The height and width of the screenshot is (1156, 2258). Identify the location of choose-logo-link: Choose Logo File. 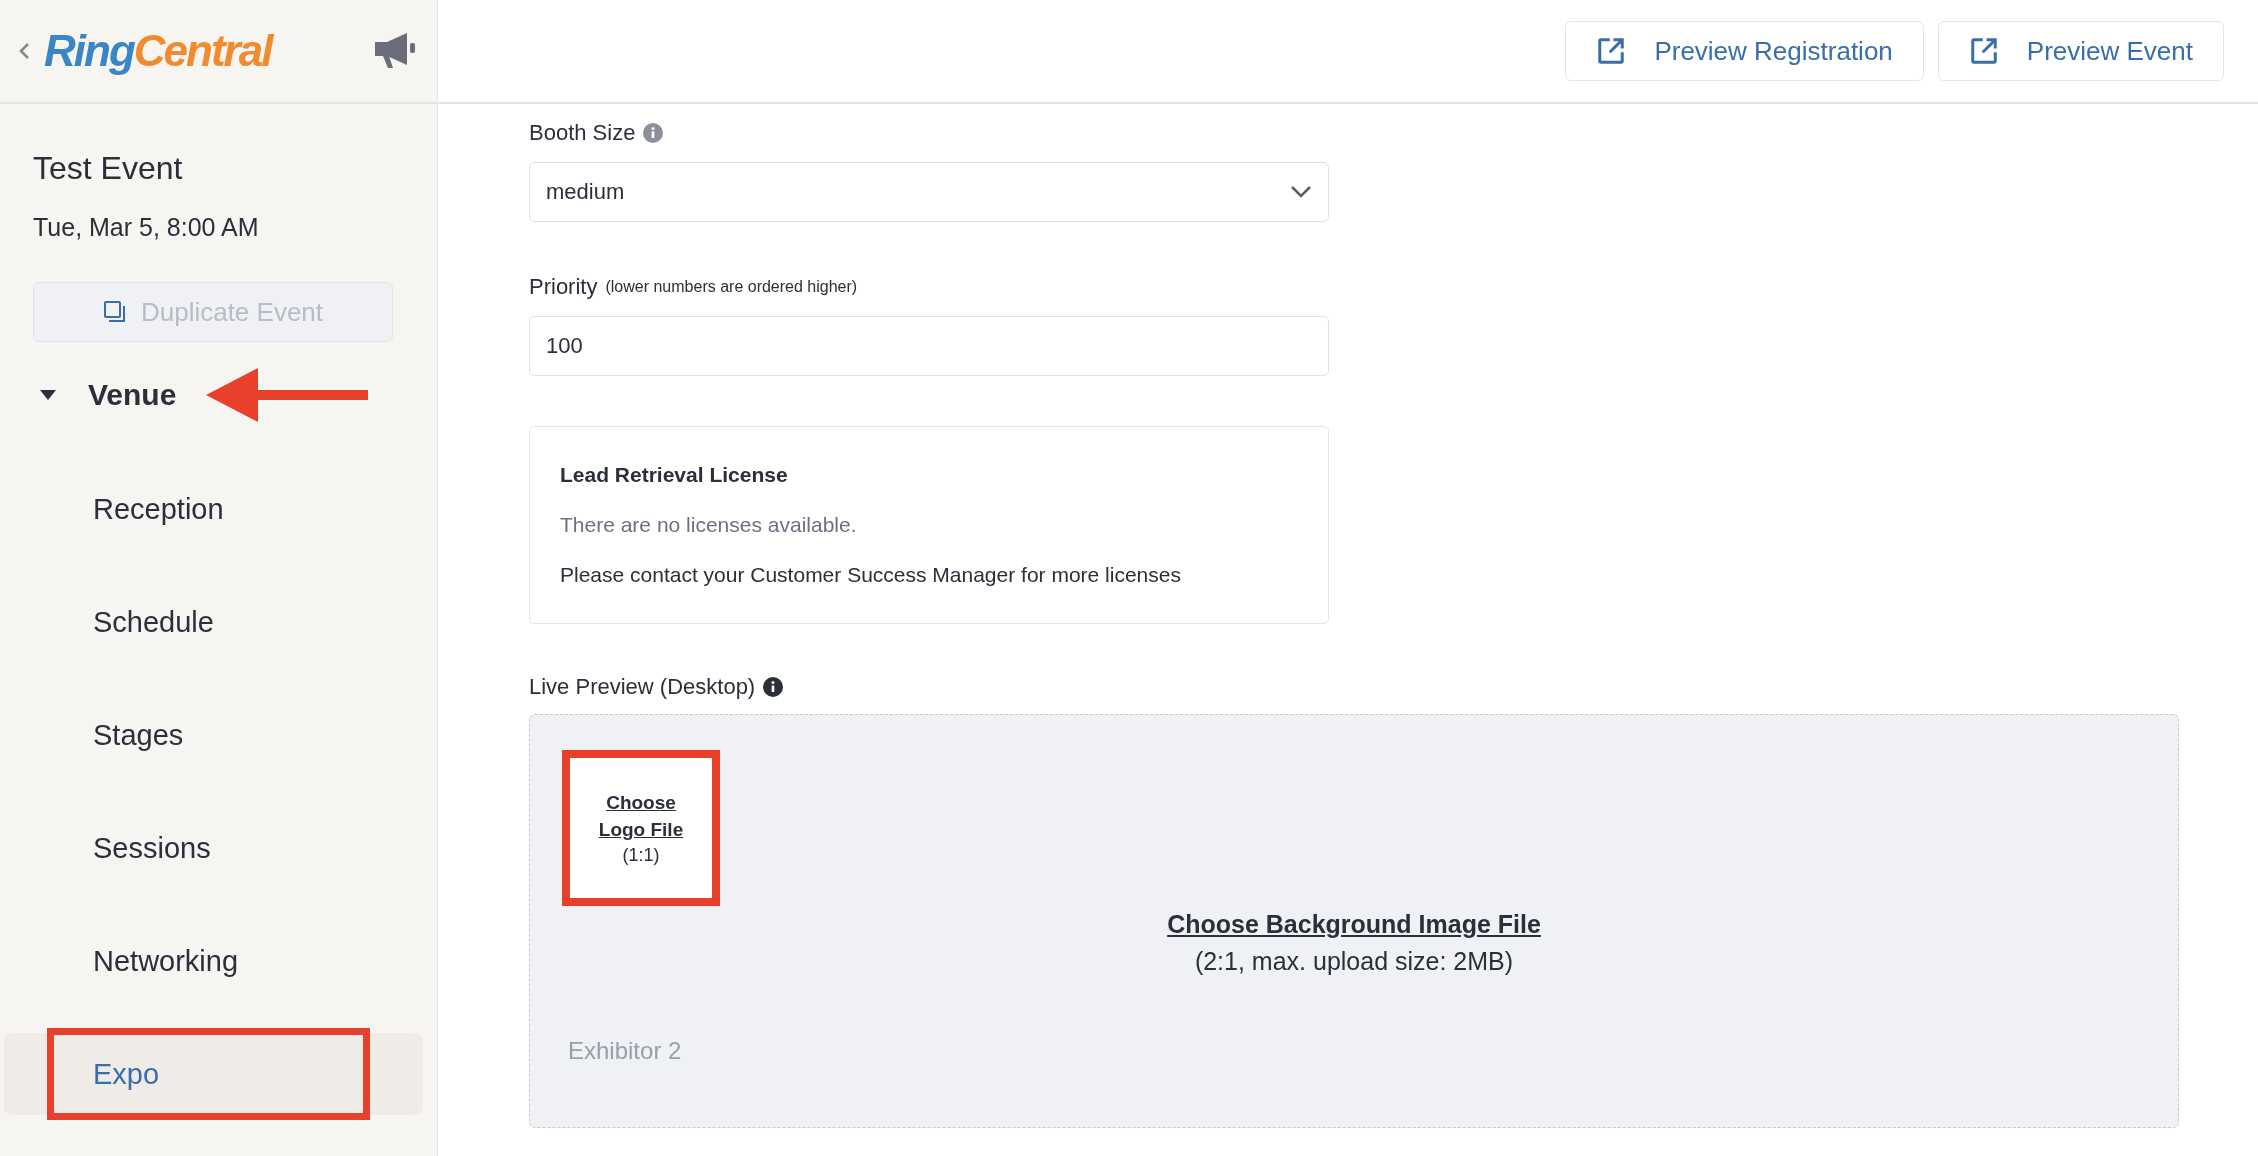
(641, 816).